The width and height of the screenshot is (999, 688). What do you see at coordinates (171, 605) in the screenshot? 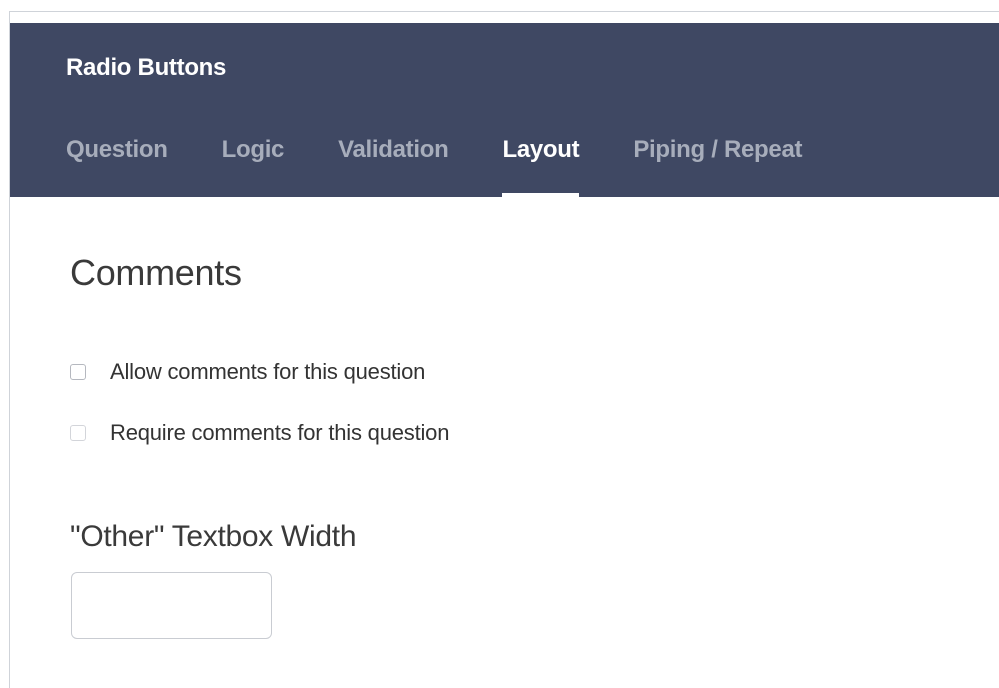
I see `other-textbox-width-input` at bounding box center [171, 605].